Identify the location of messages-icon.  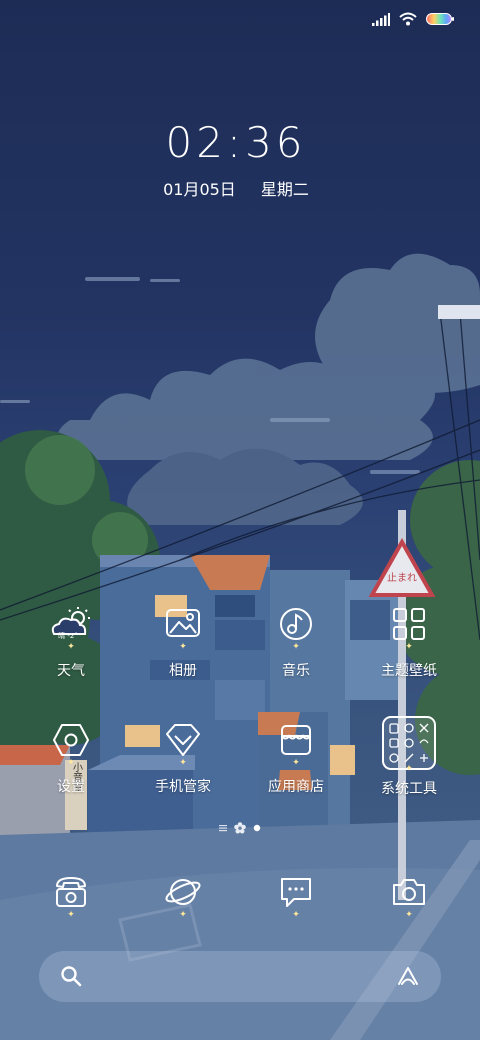
(296, 892).